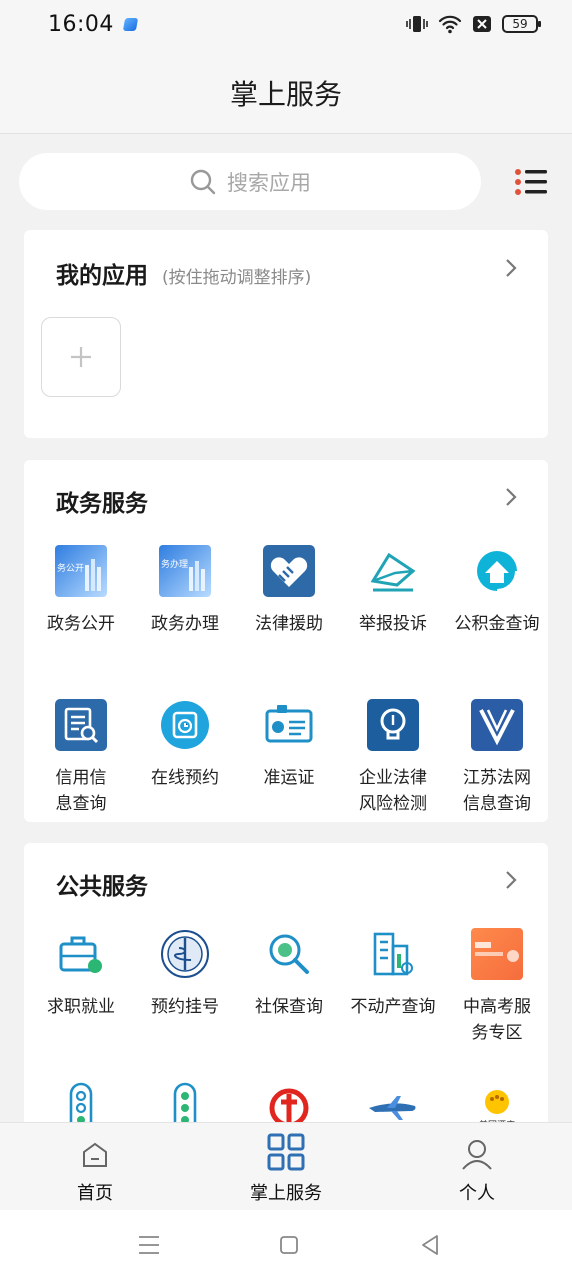  I want to click on app-legal-aid: 法律援助, so click(289, 591).